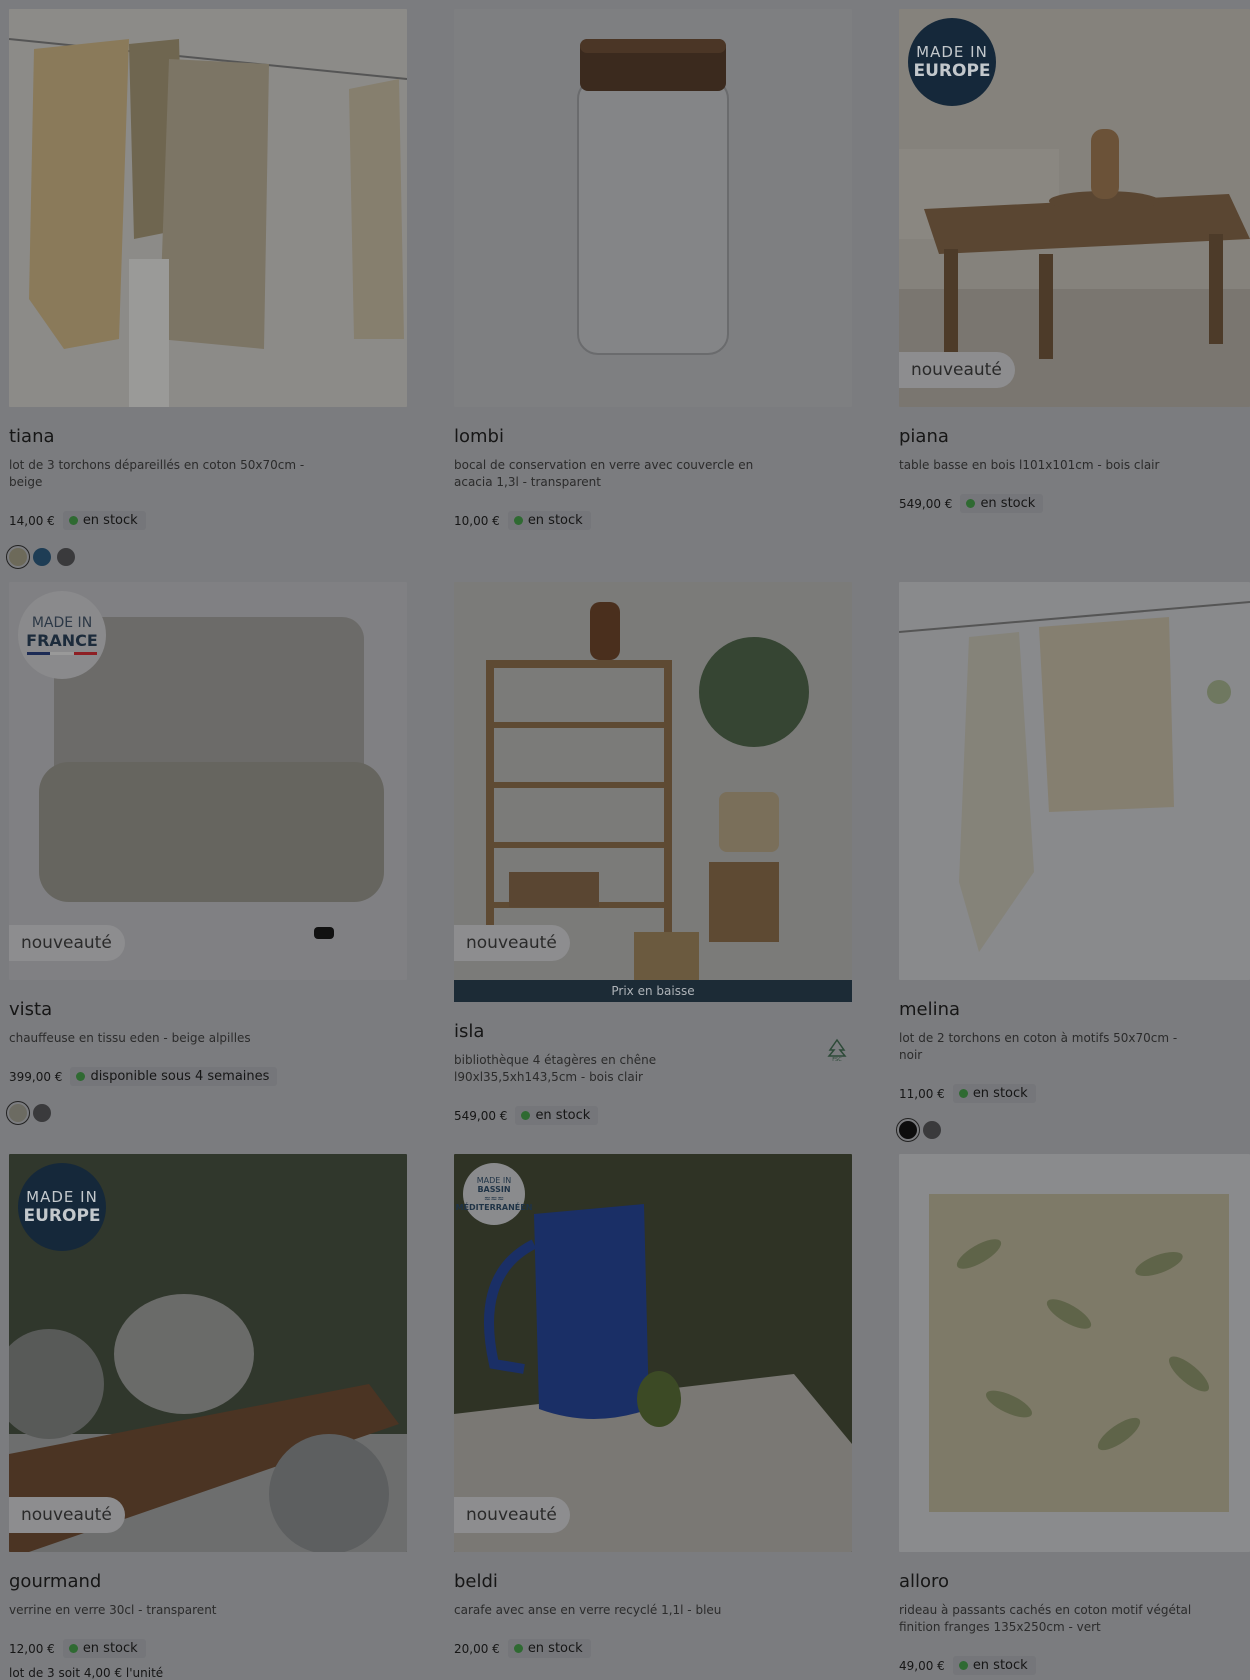 Image resolution: width=1250 pixels, height=1680 pixels. Describe the element at coordinates (653, 1032) in the screenshot. I see `product-title: isla` at that location.